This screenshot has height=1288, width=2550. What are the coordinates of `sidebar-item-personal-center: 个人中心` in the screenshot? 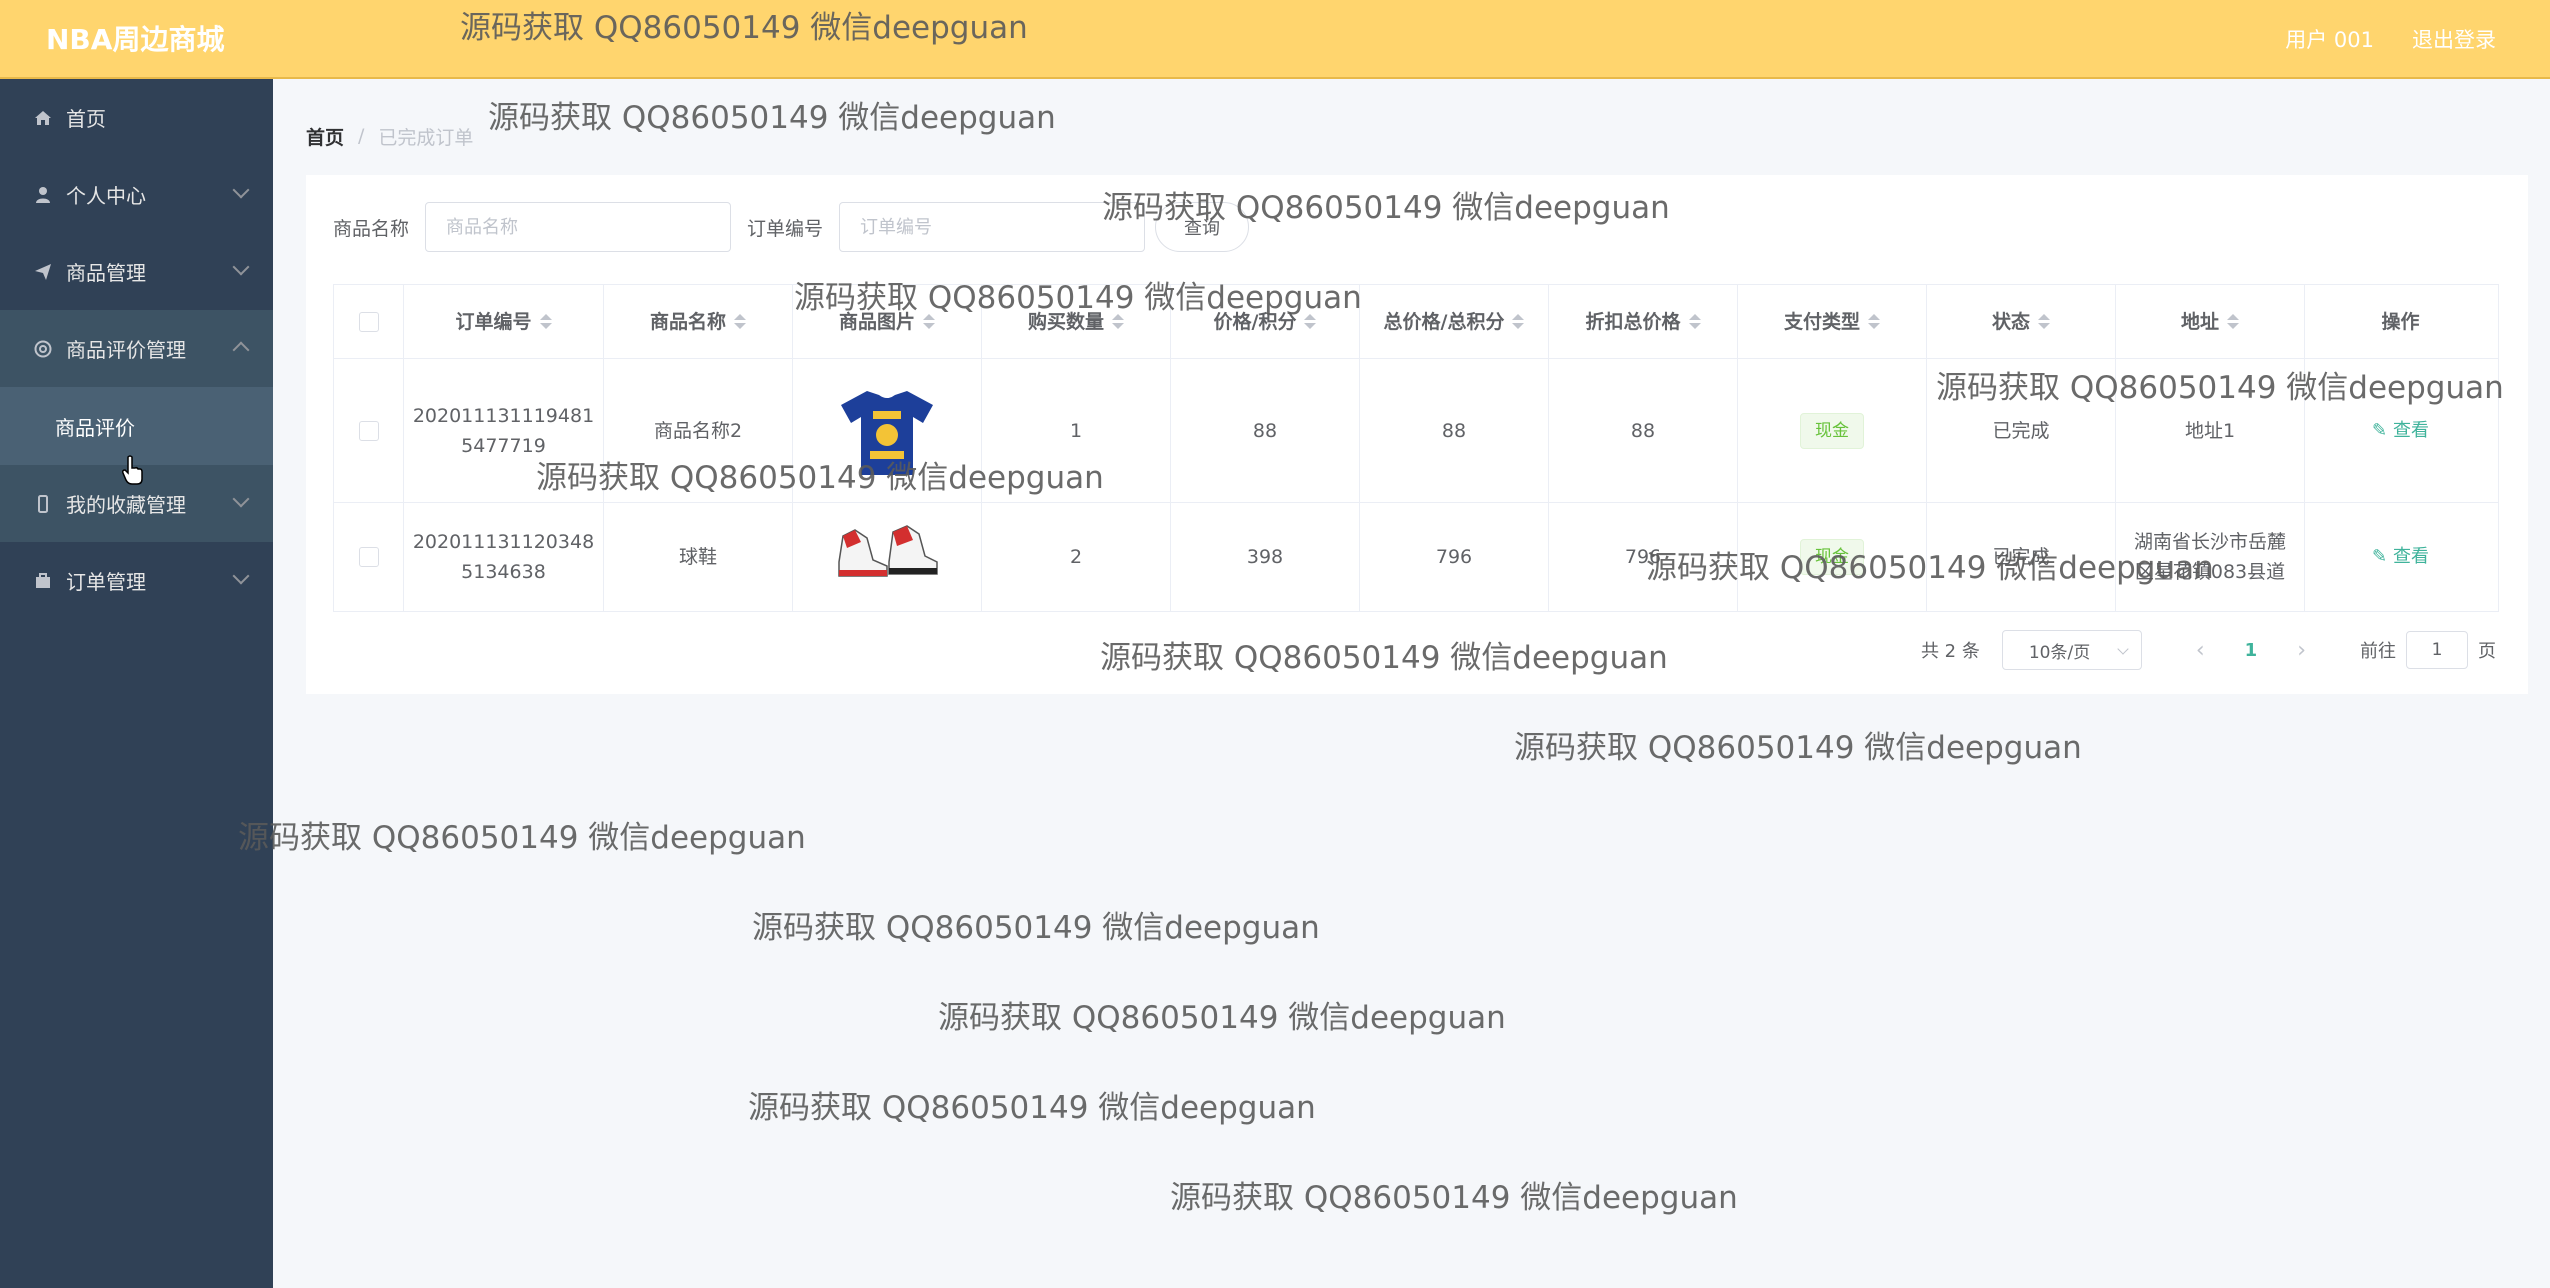 It's located at (136, 194).